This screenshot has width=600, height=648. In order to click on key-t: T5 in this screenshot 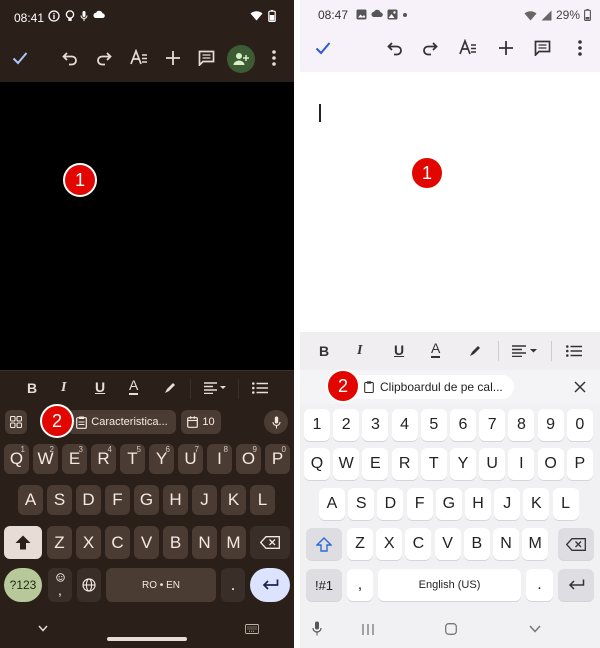, I will do `click(132, 459)`.